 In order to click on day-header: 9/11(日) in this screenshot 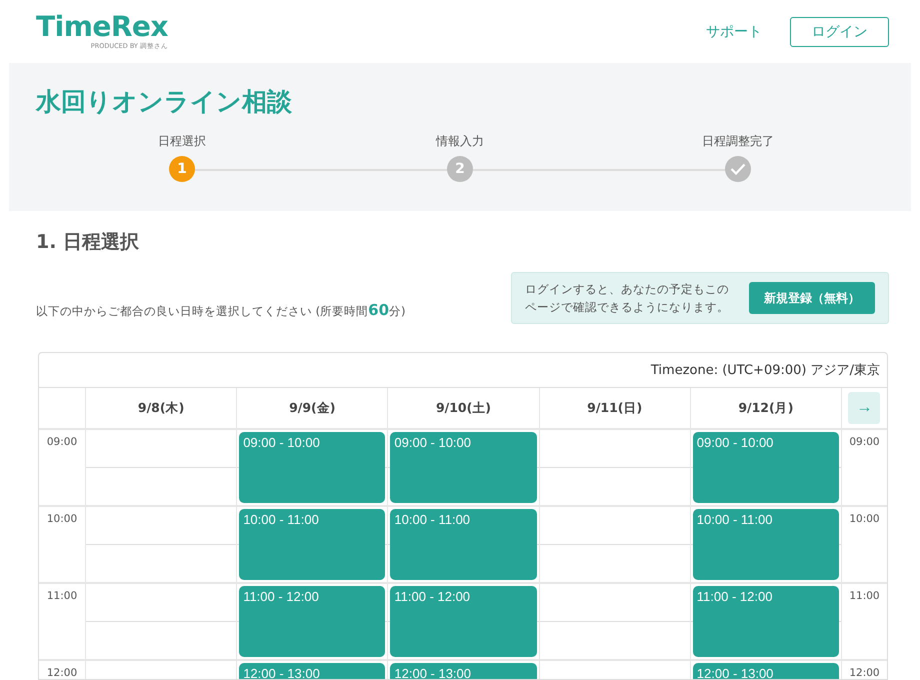, I will do `click(614, 409)`.